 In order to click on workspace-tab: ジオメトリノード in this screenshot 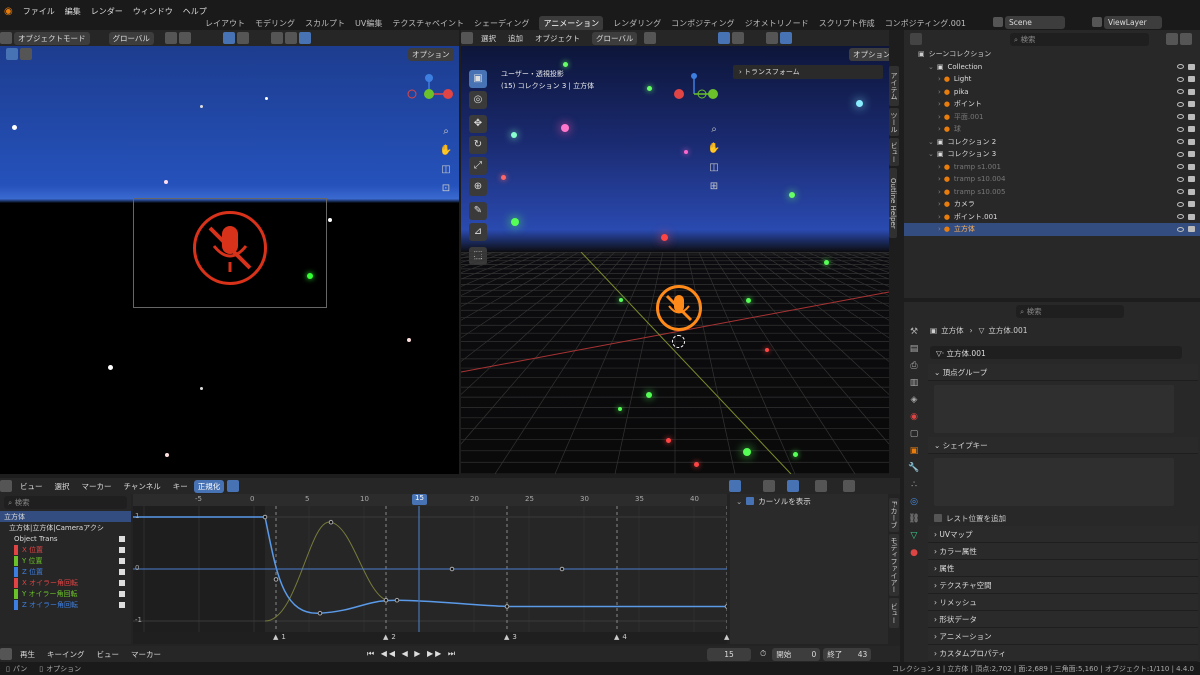, I will do `click(777, 23)`.